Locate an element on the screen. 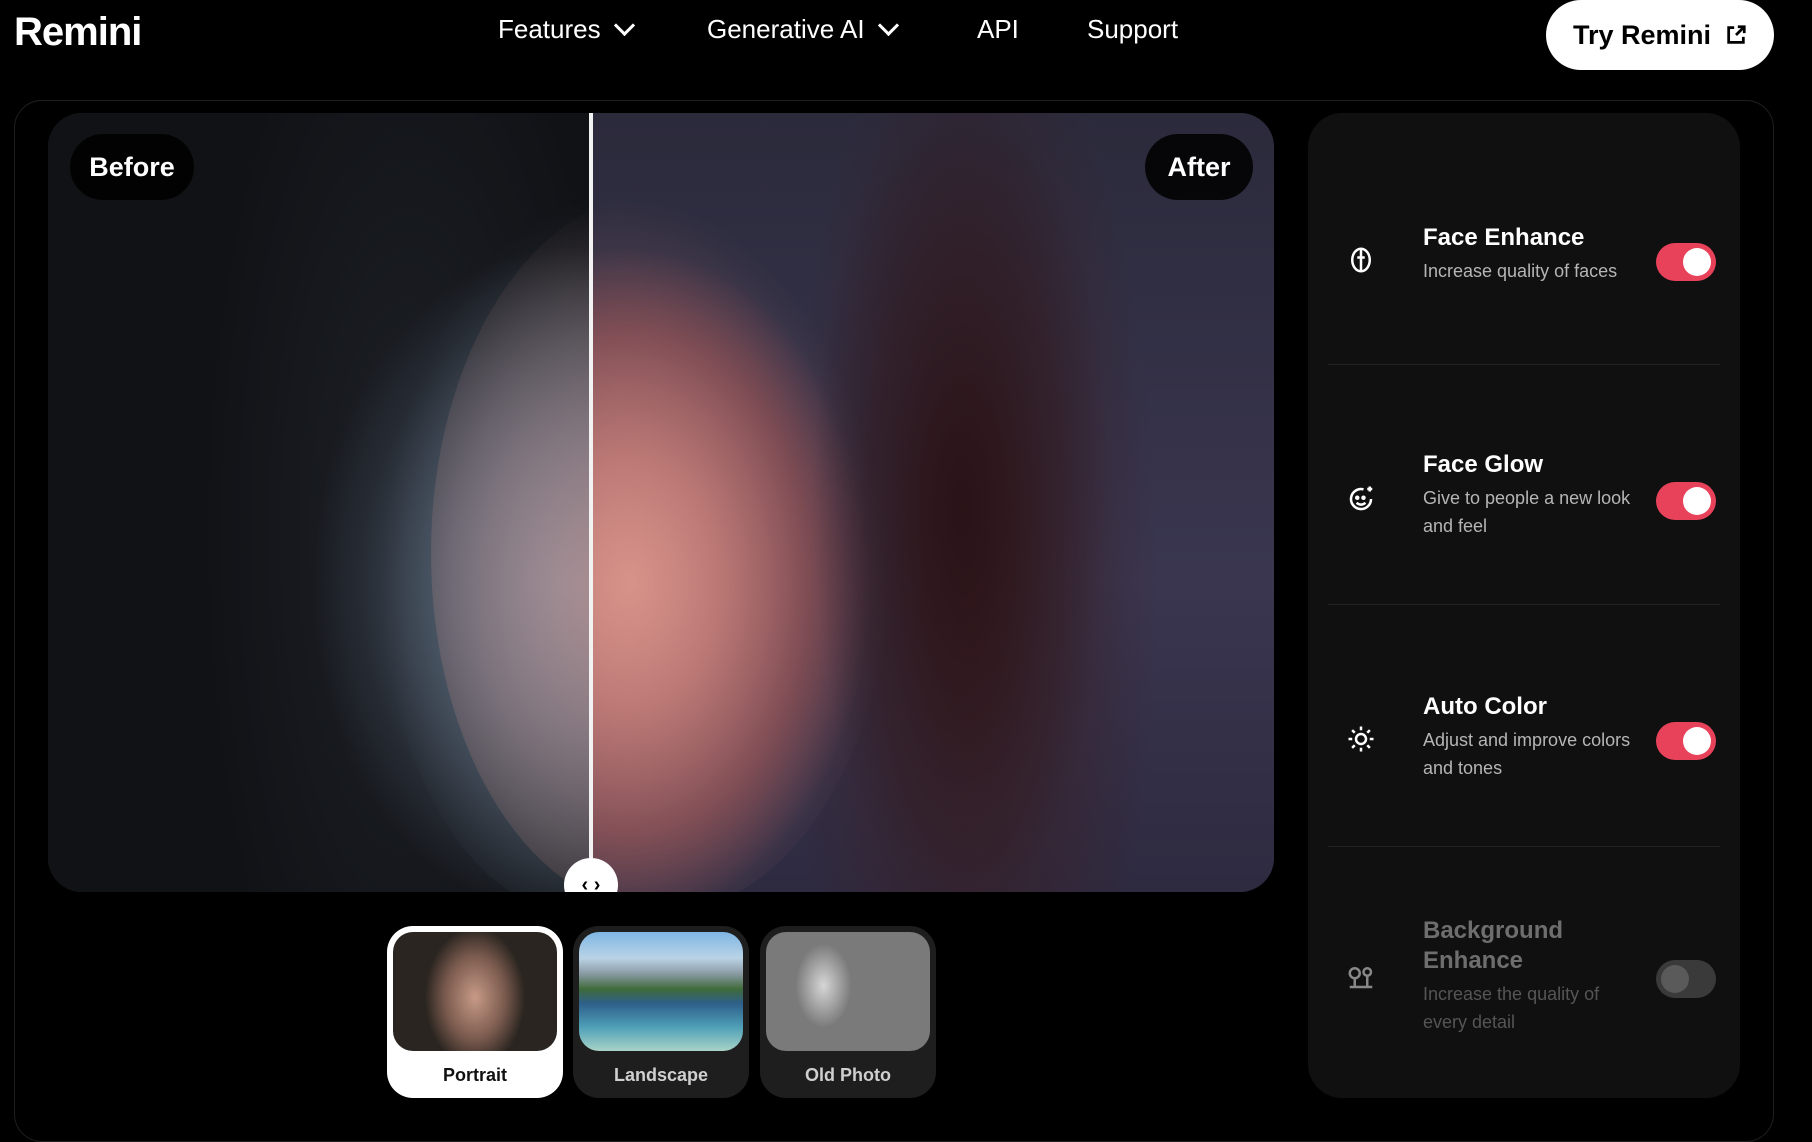 Image resolution: width=1812 pixels, height=1142 pixels. background-enhance-toggle is located at coordinates (1686, 979).